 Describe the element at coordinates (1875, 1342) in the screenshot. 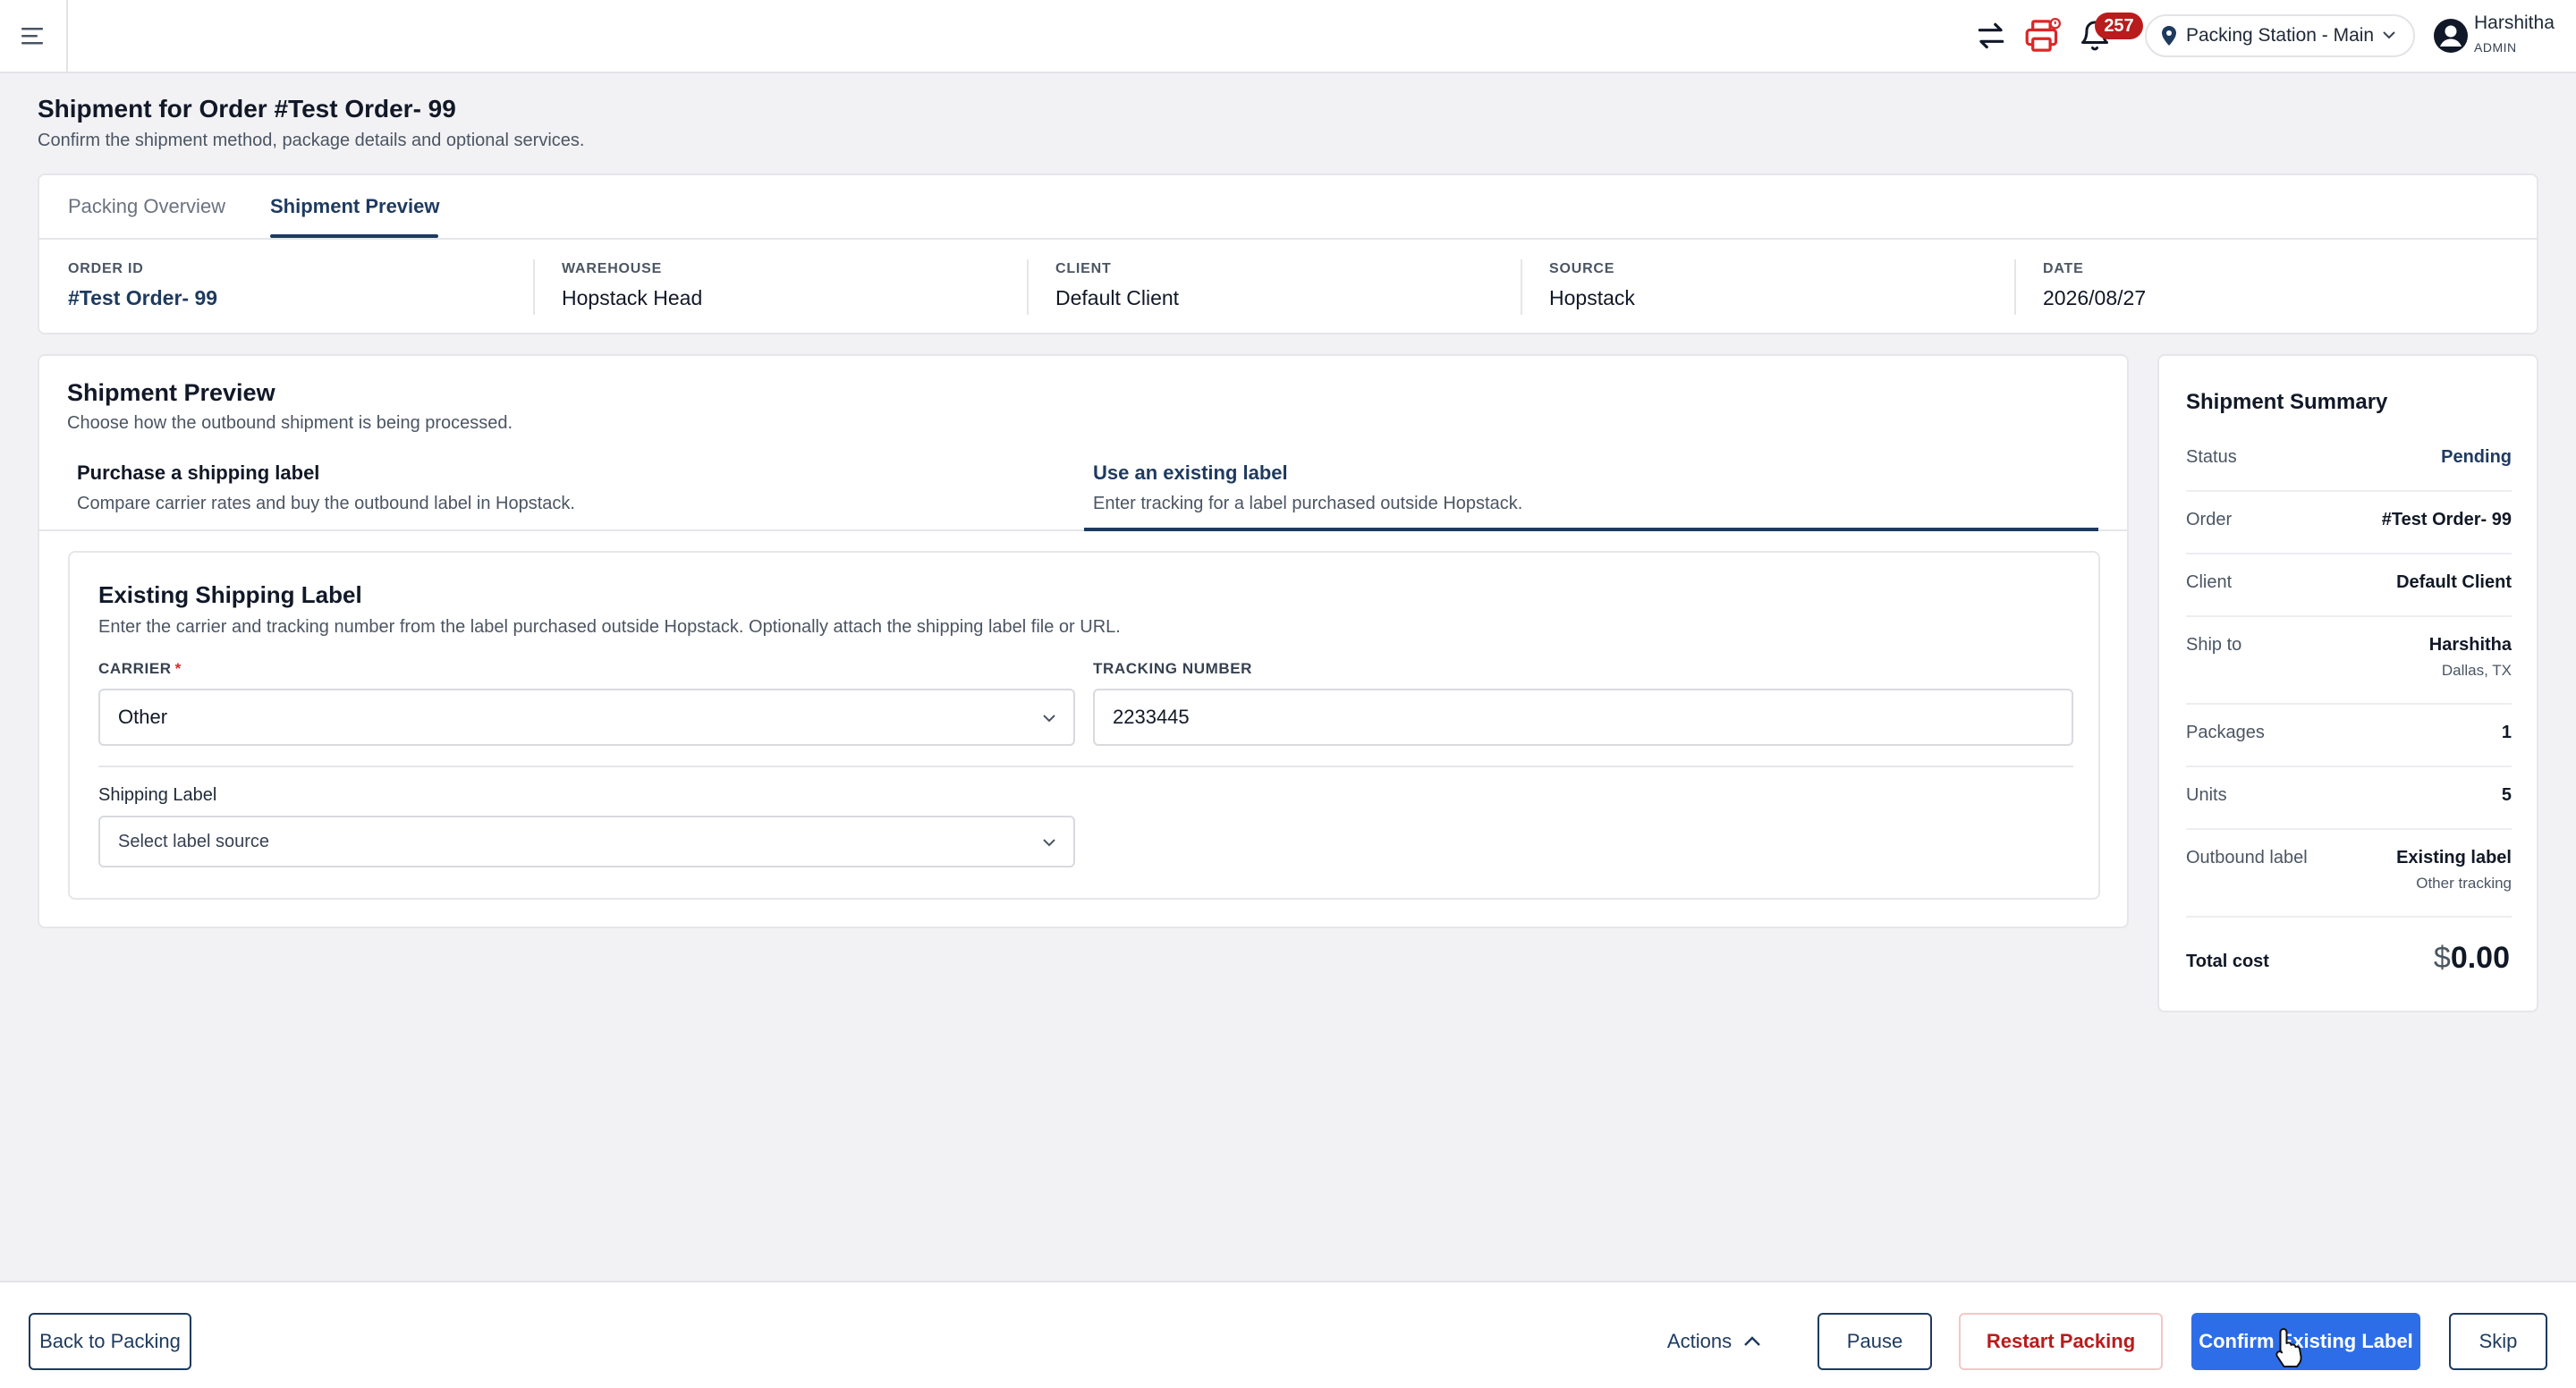

I see `pause-button: Pause` at that location.